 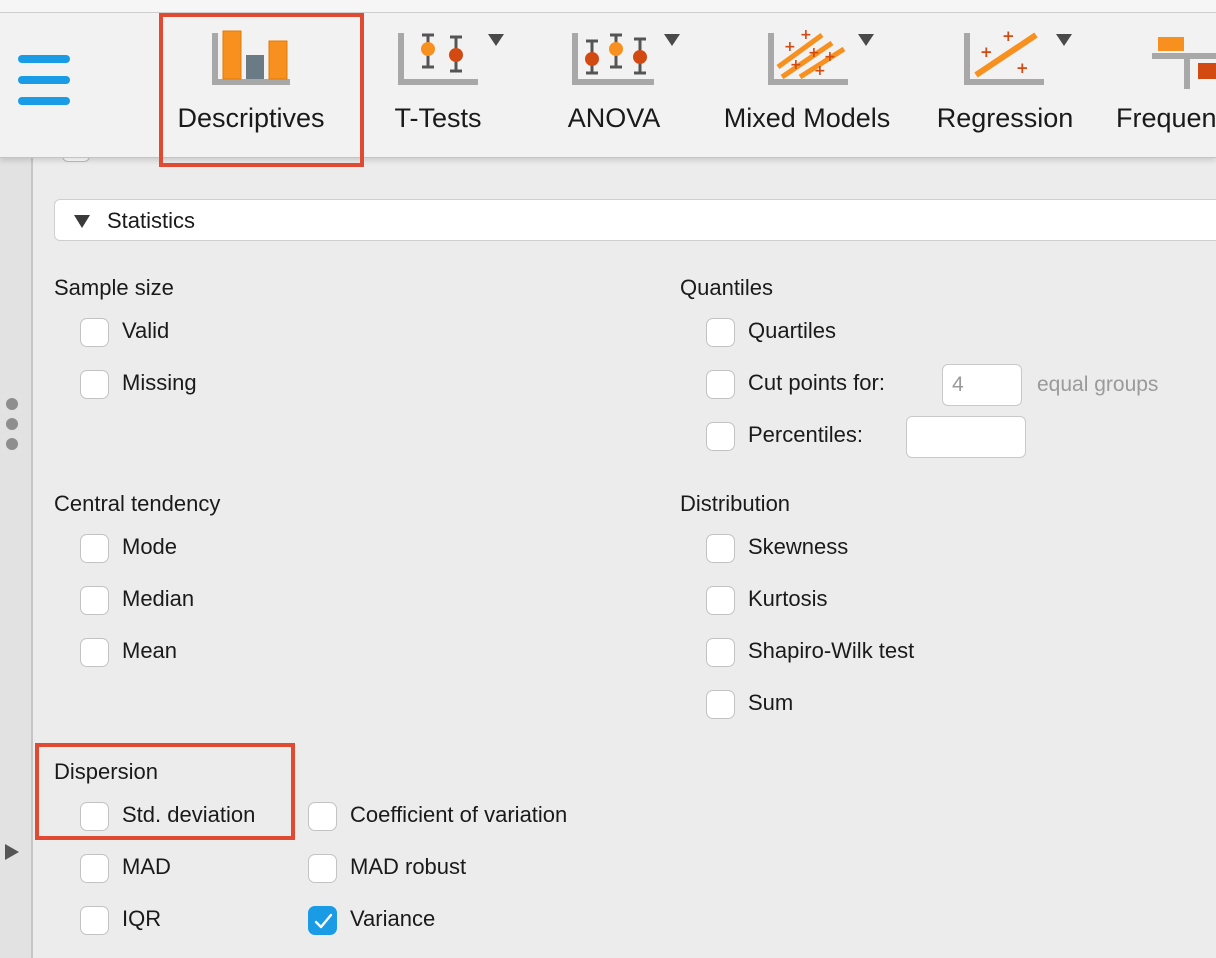 I want to click on iqr-label: IQR, so click(x=142, y=918).